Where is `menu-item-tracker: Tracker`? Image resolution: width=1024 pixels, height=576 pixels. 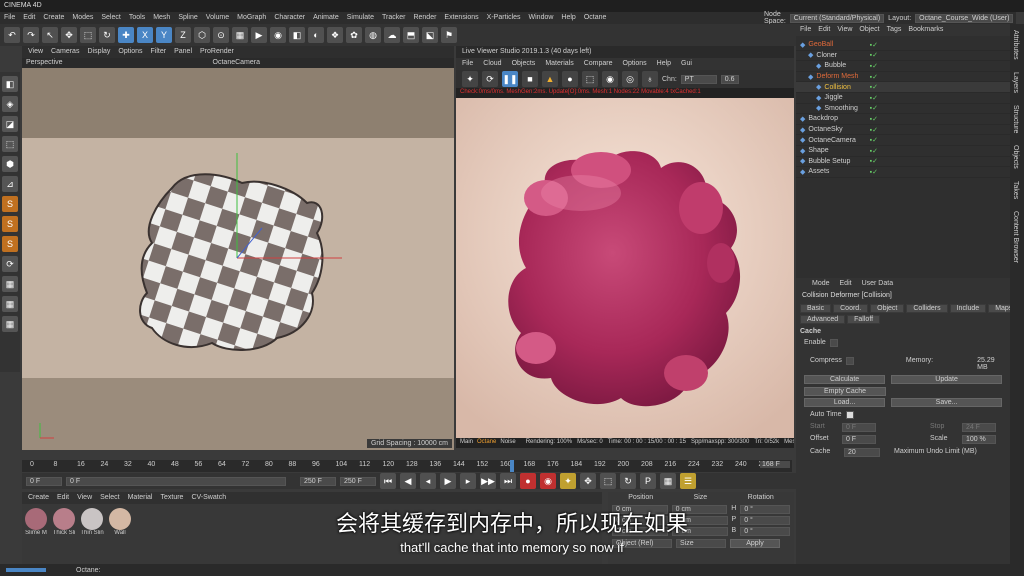 menu-item-tracker: Tracker is located at coordinates (393, 18).